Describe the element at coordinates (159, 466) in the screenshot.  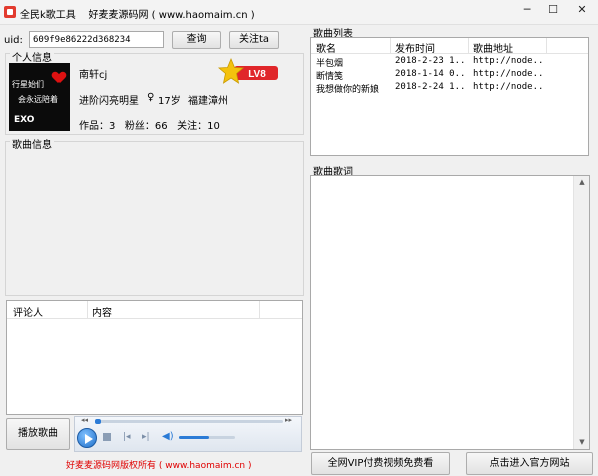
I see `footer-copyright: 好麦麦源码网版权所有 ( www.haomaim.cn )` at that location.